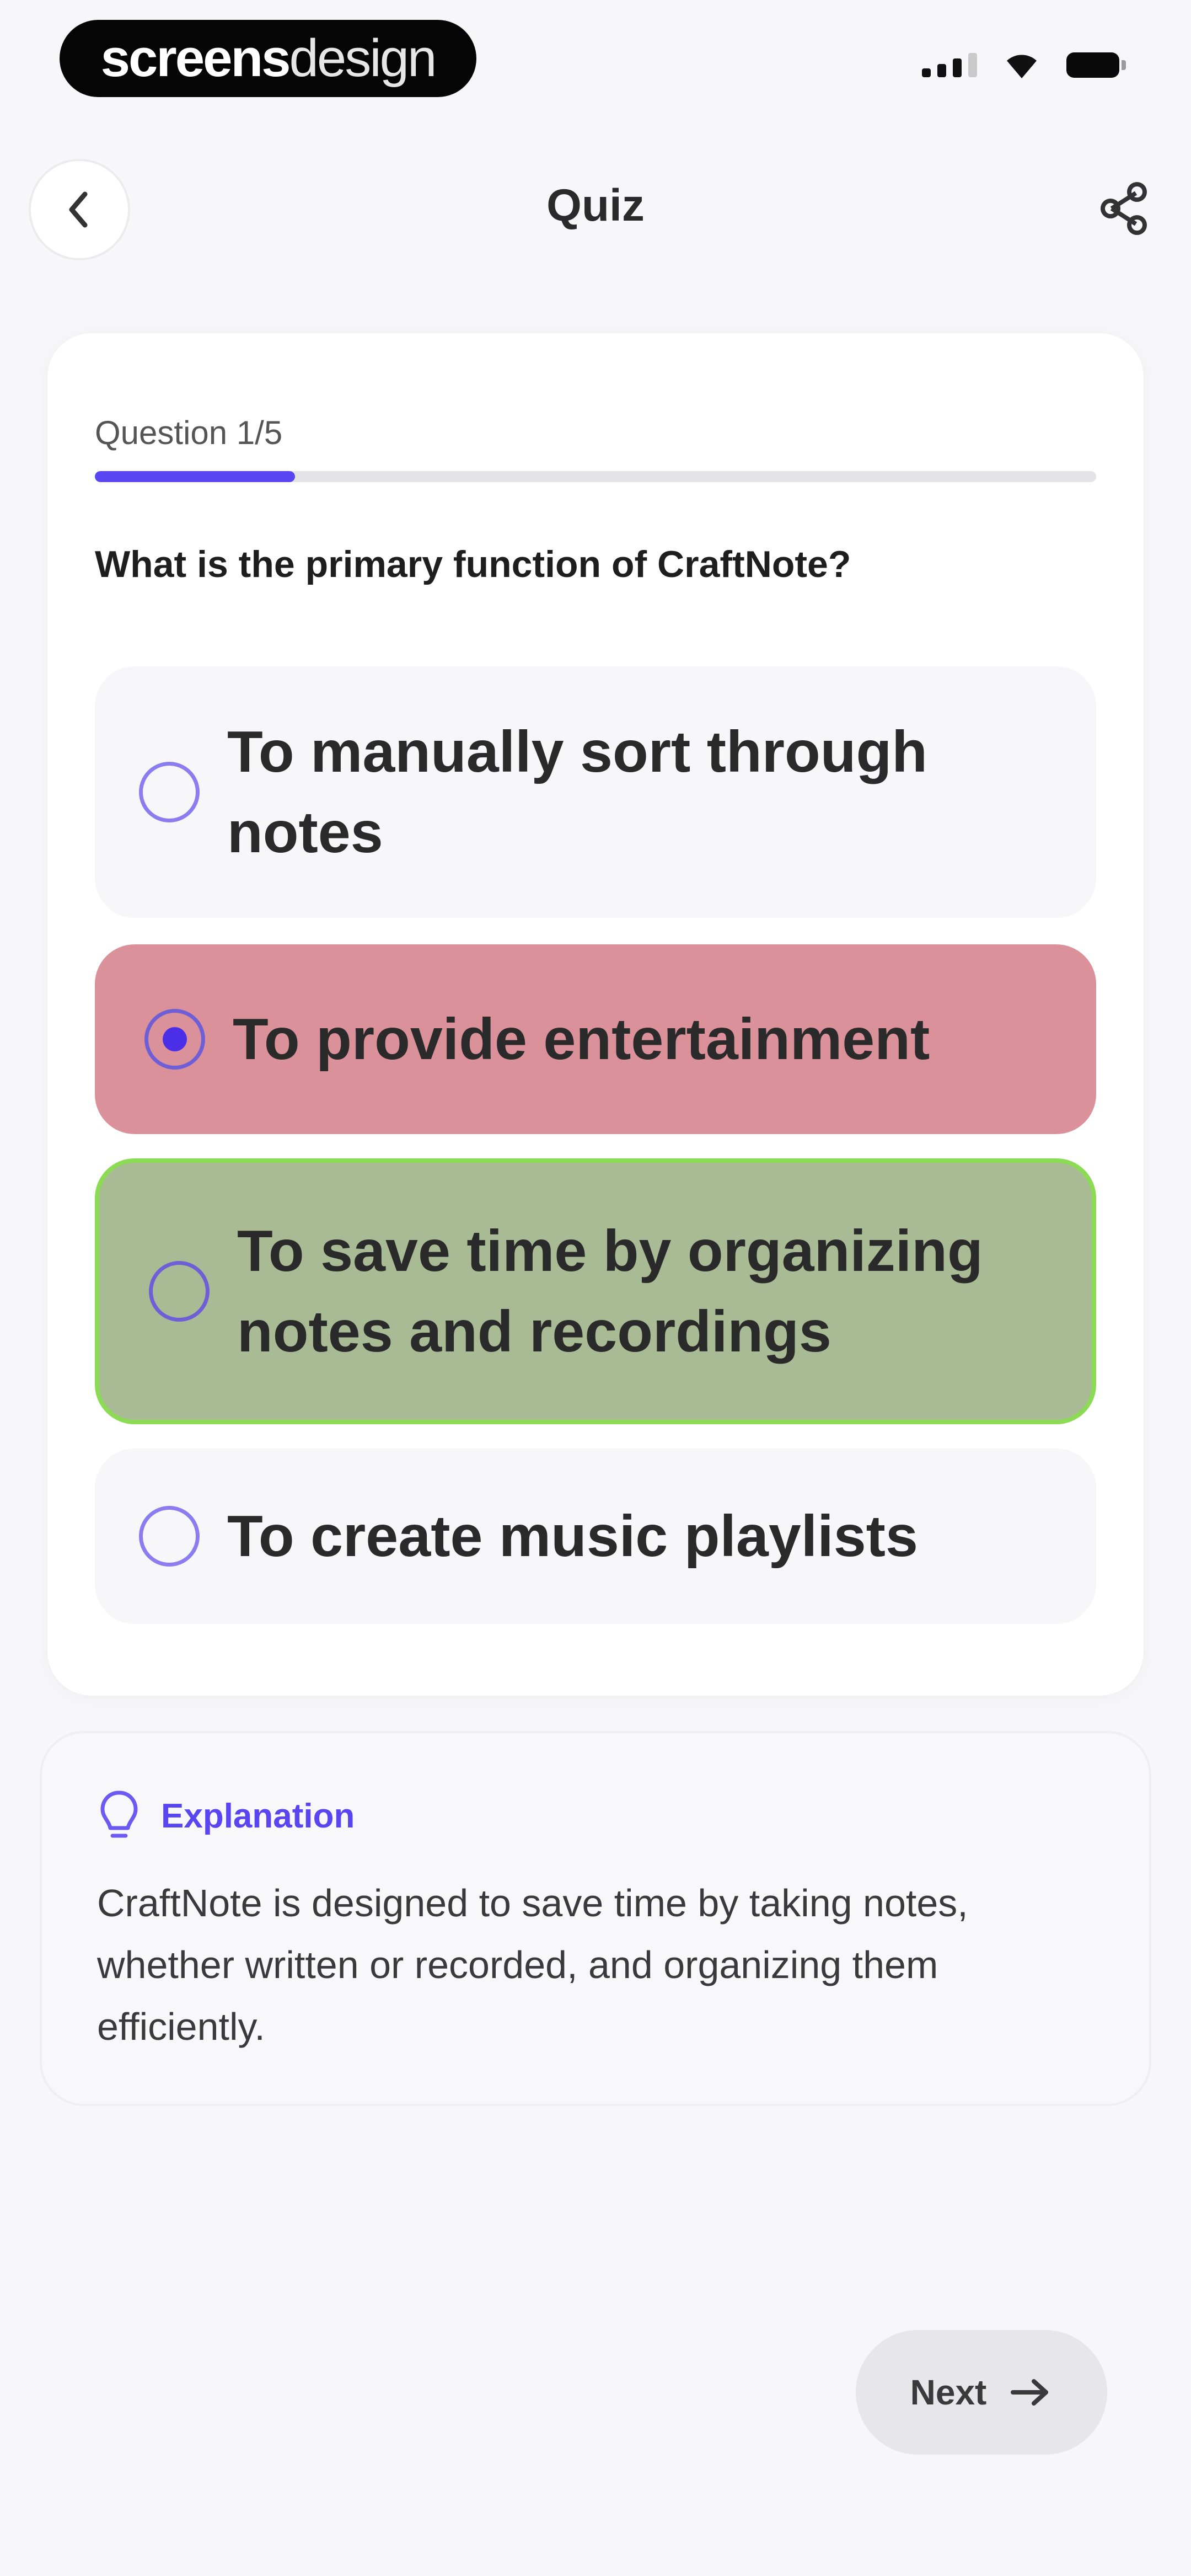 The image size is (1191, 2576). I want to click on lightbulb-icon, so click(119, 1814).